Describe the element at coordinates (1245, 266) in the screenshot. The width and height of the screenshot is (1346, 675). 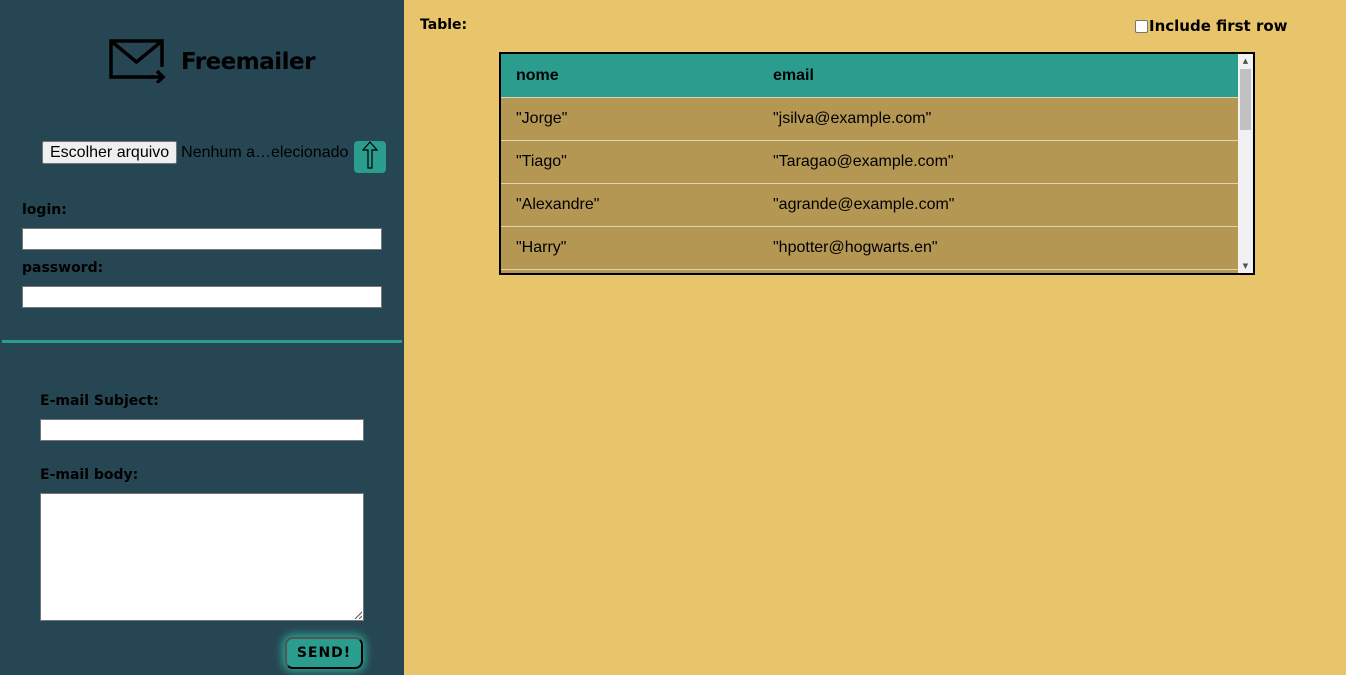
I see `scroll-down-icon: ▼` at that location.